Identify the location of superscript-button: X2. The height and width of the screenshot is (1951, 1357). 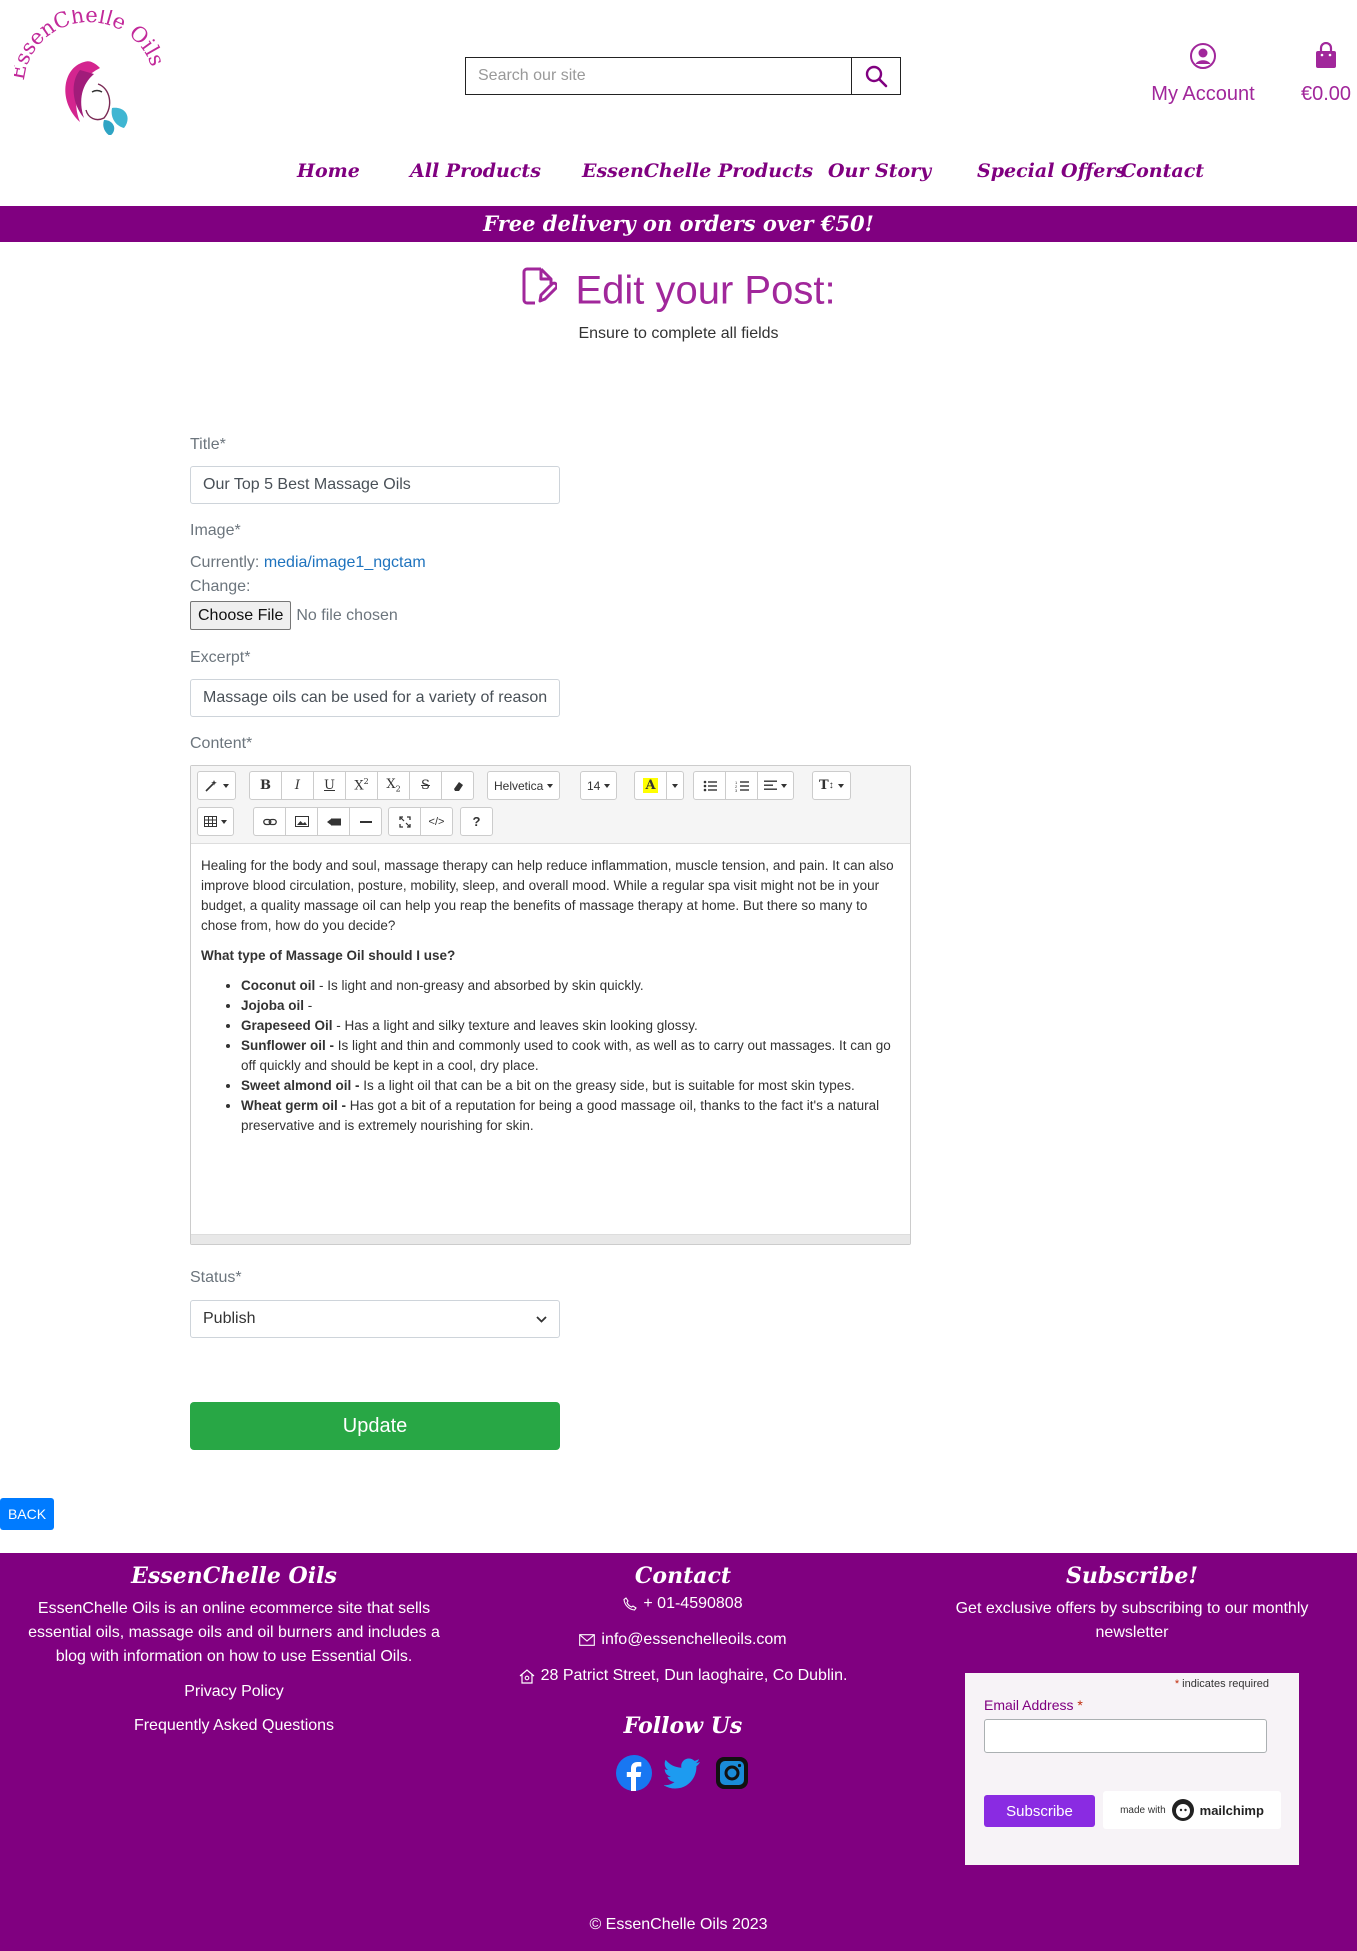
(361, 785).